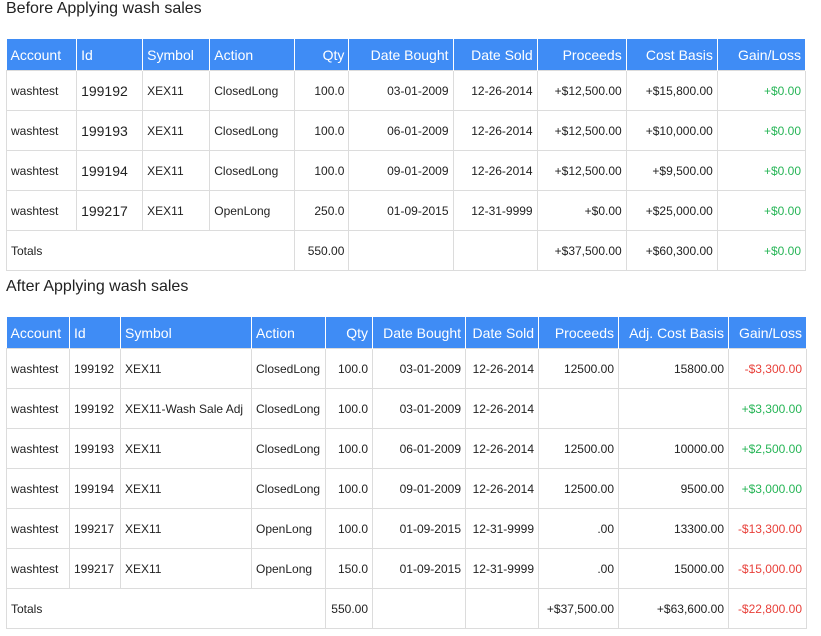 The height and width of the screenshot is (636, 821). I want to click on adj-cost-basis-cell: 10000.00, so click(673, 448).